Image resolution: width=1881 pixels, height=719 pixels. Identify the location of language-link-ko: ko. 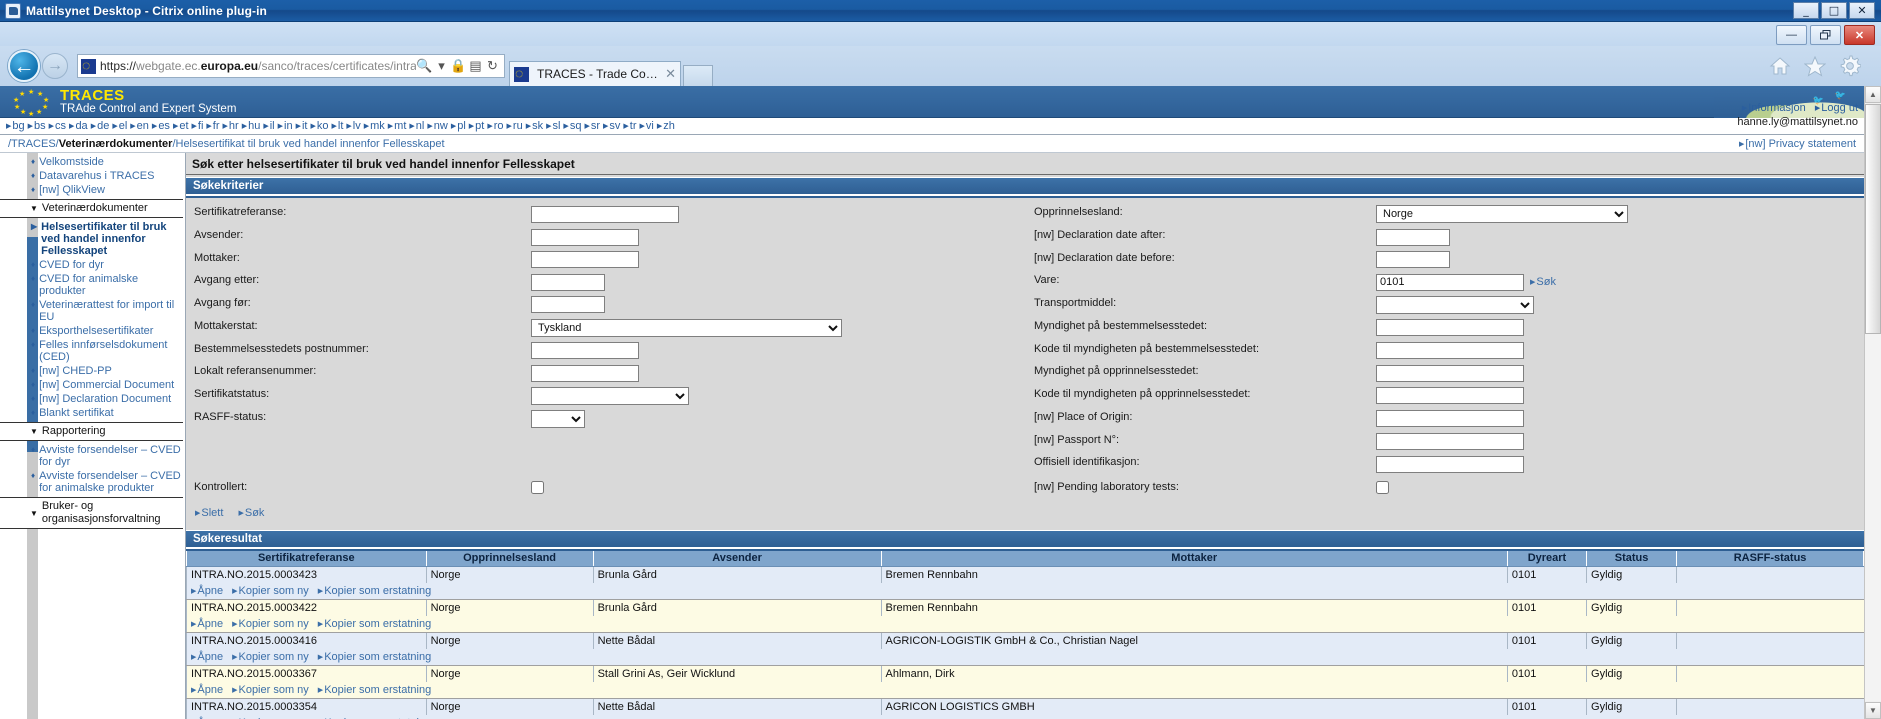
(319, 126).